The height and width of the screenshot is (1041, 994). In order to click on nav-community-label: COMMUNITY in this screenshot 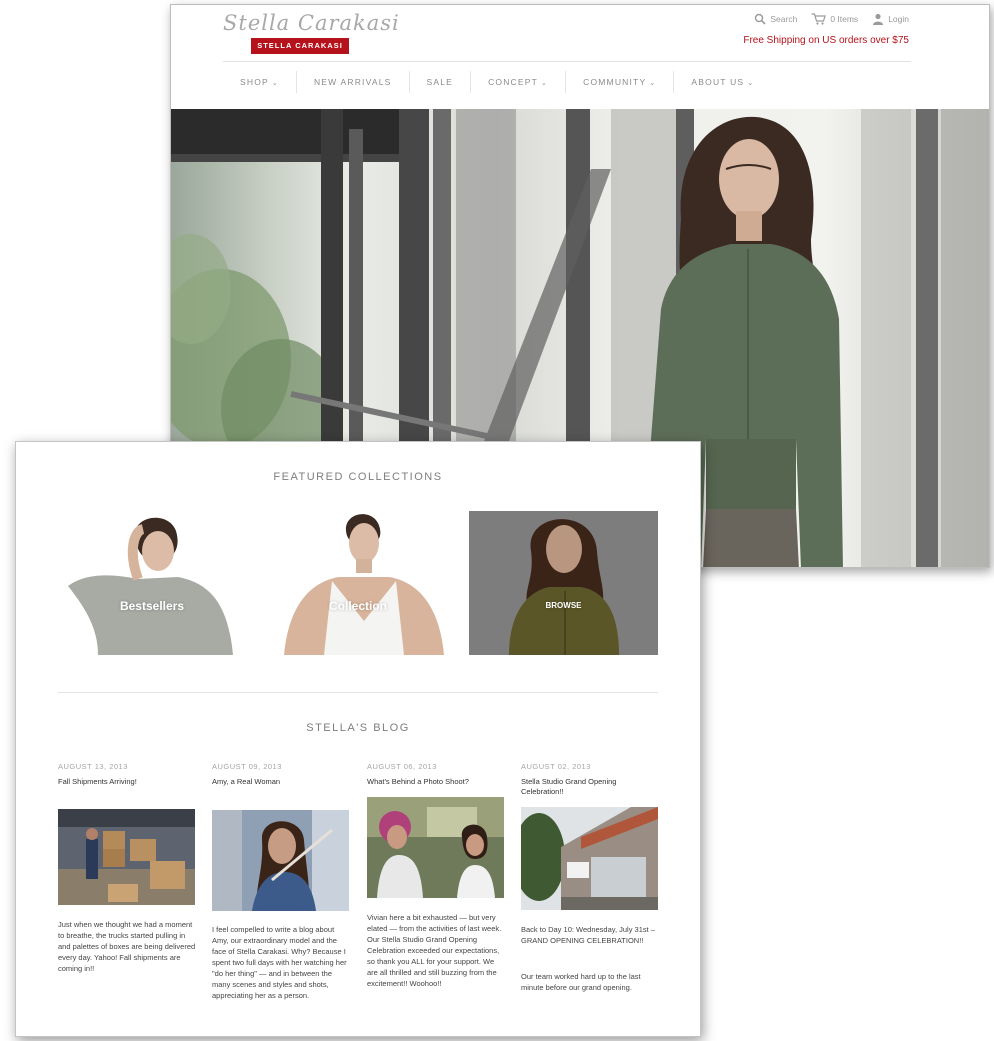, I will do `click(615, 82)`.